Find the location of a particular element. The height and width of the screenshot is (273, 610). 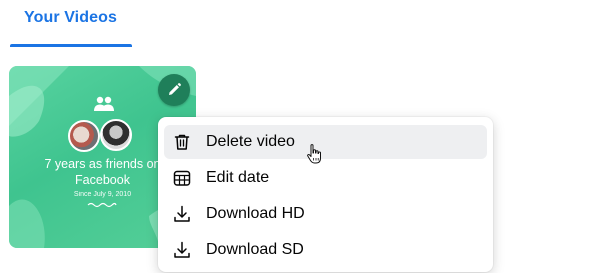

wave-divider-icon is located at coordinates (102, 205).